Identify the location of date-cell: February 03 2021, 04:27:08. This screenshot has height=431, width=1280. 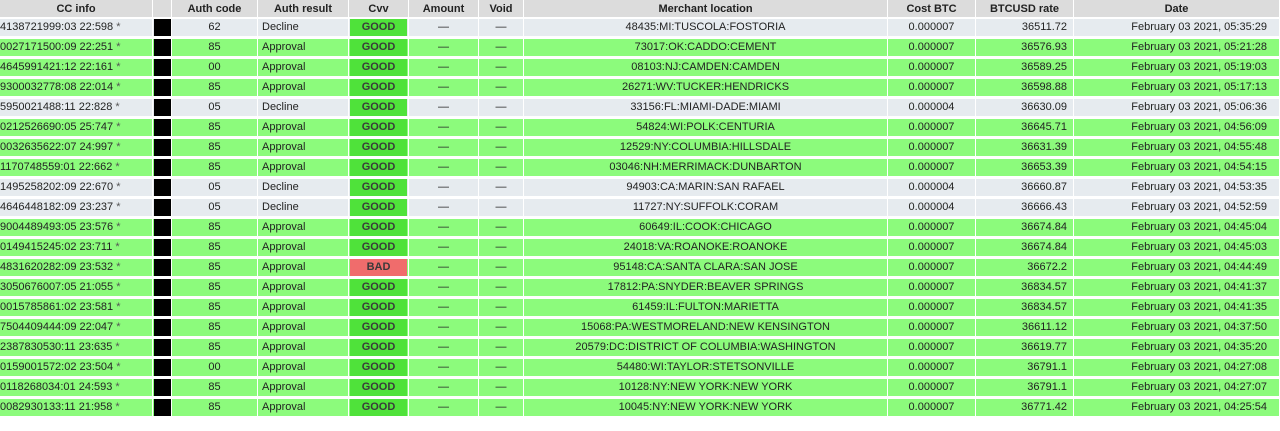
(1177, 369).